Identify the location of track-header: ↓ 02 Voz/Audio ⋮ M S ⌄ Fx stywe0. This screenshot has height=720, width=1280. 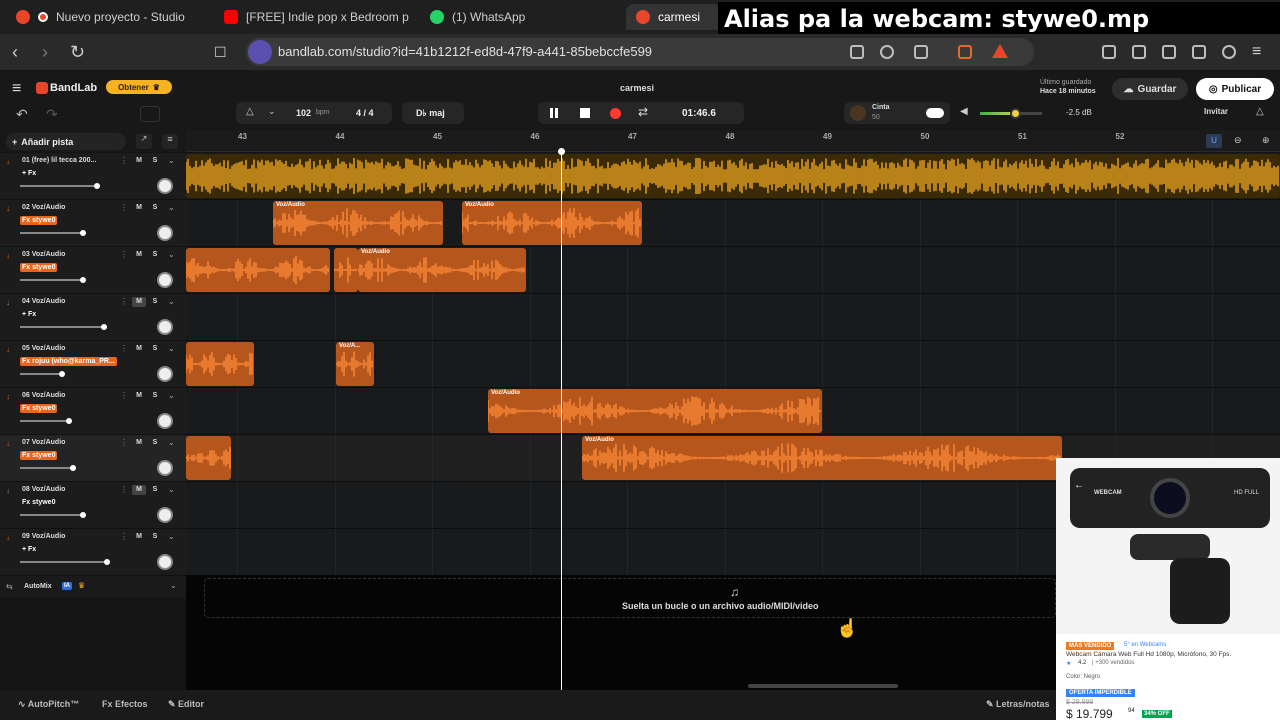
(93, 223).